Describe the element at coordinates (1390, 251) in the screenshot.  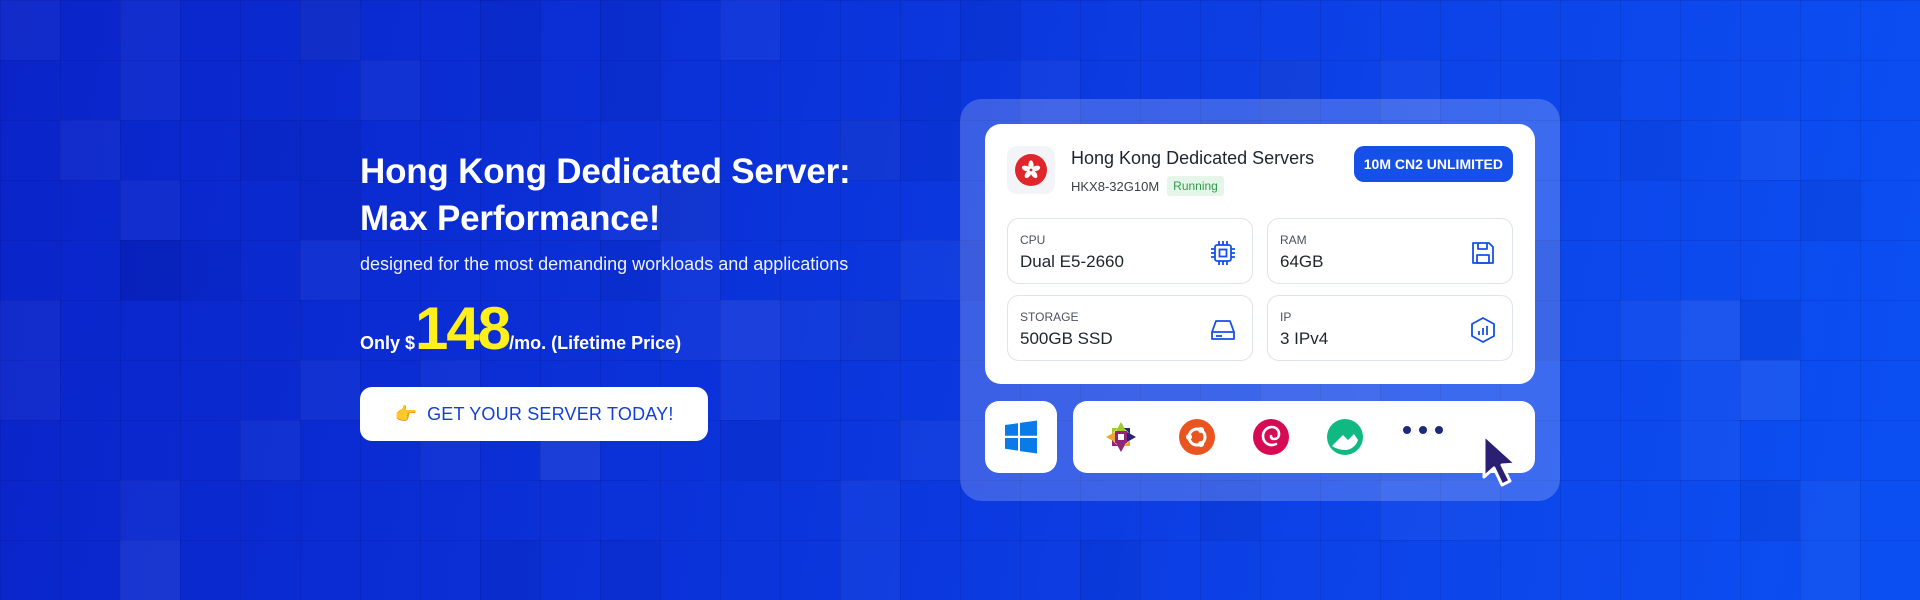
I see `spec-ram: RAM 64GB` at that location.